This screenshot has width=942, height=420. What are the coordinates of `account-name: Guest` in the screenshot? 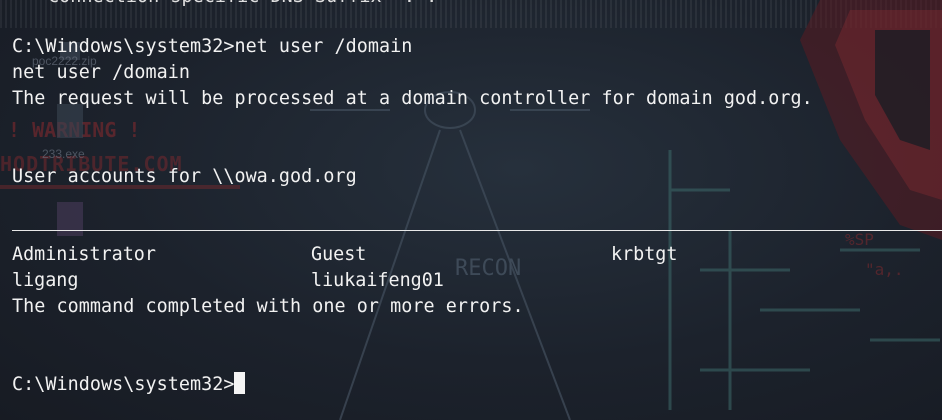 It's located at (339, 254).